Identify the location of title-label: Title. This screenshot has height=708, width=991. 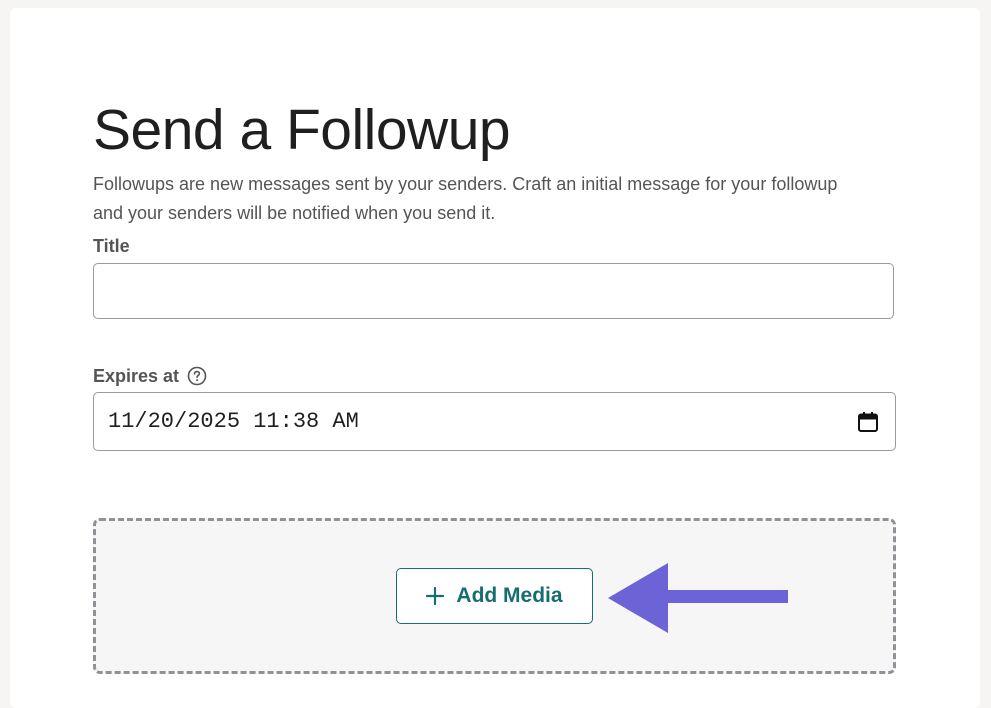
(111, 246).